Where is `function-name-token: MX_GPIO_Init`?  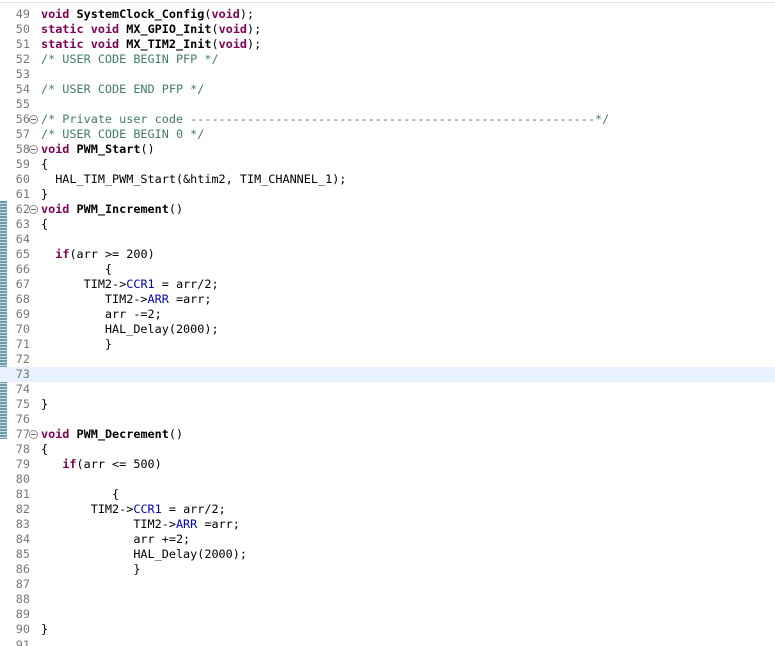 function-name-token: MX_GPIO_Init is located at coordinates (169, 29).